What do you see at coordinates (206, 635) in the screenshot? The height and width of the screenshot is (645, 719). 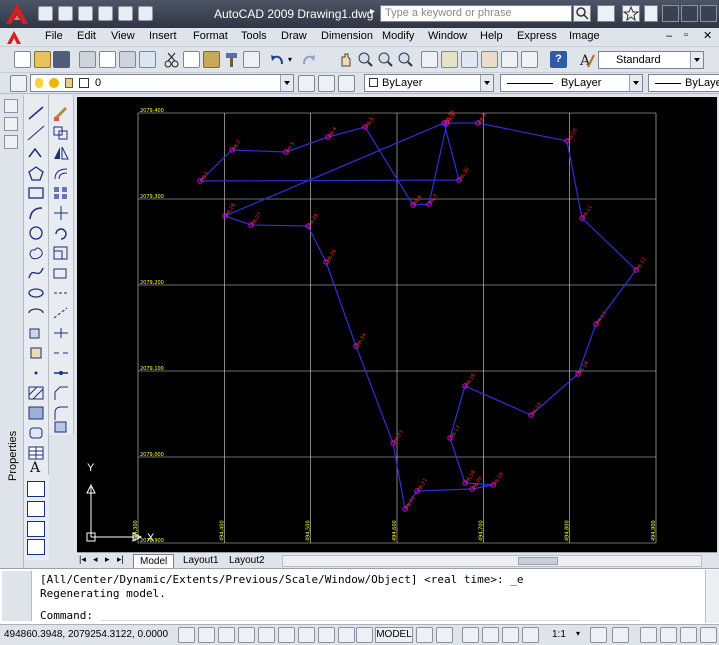 I see `grid-display-icon` at bounding box center [206, 635].